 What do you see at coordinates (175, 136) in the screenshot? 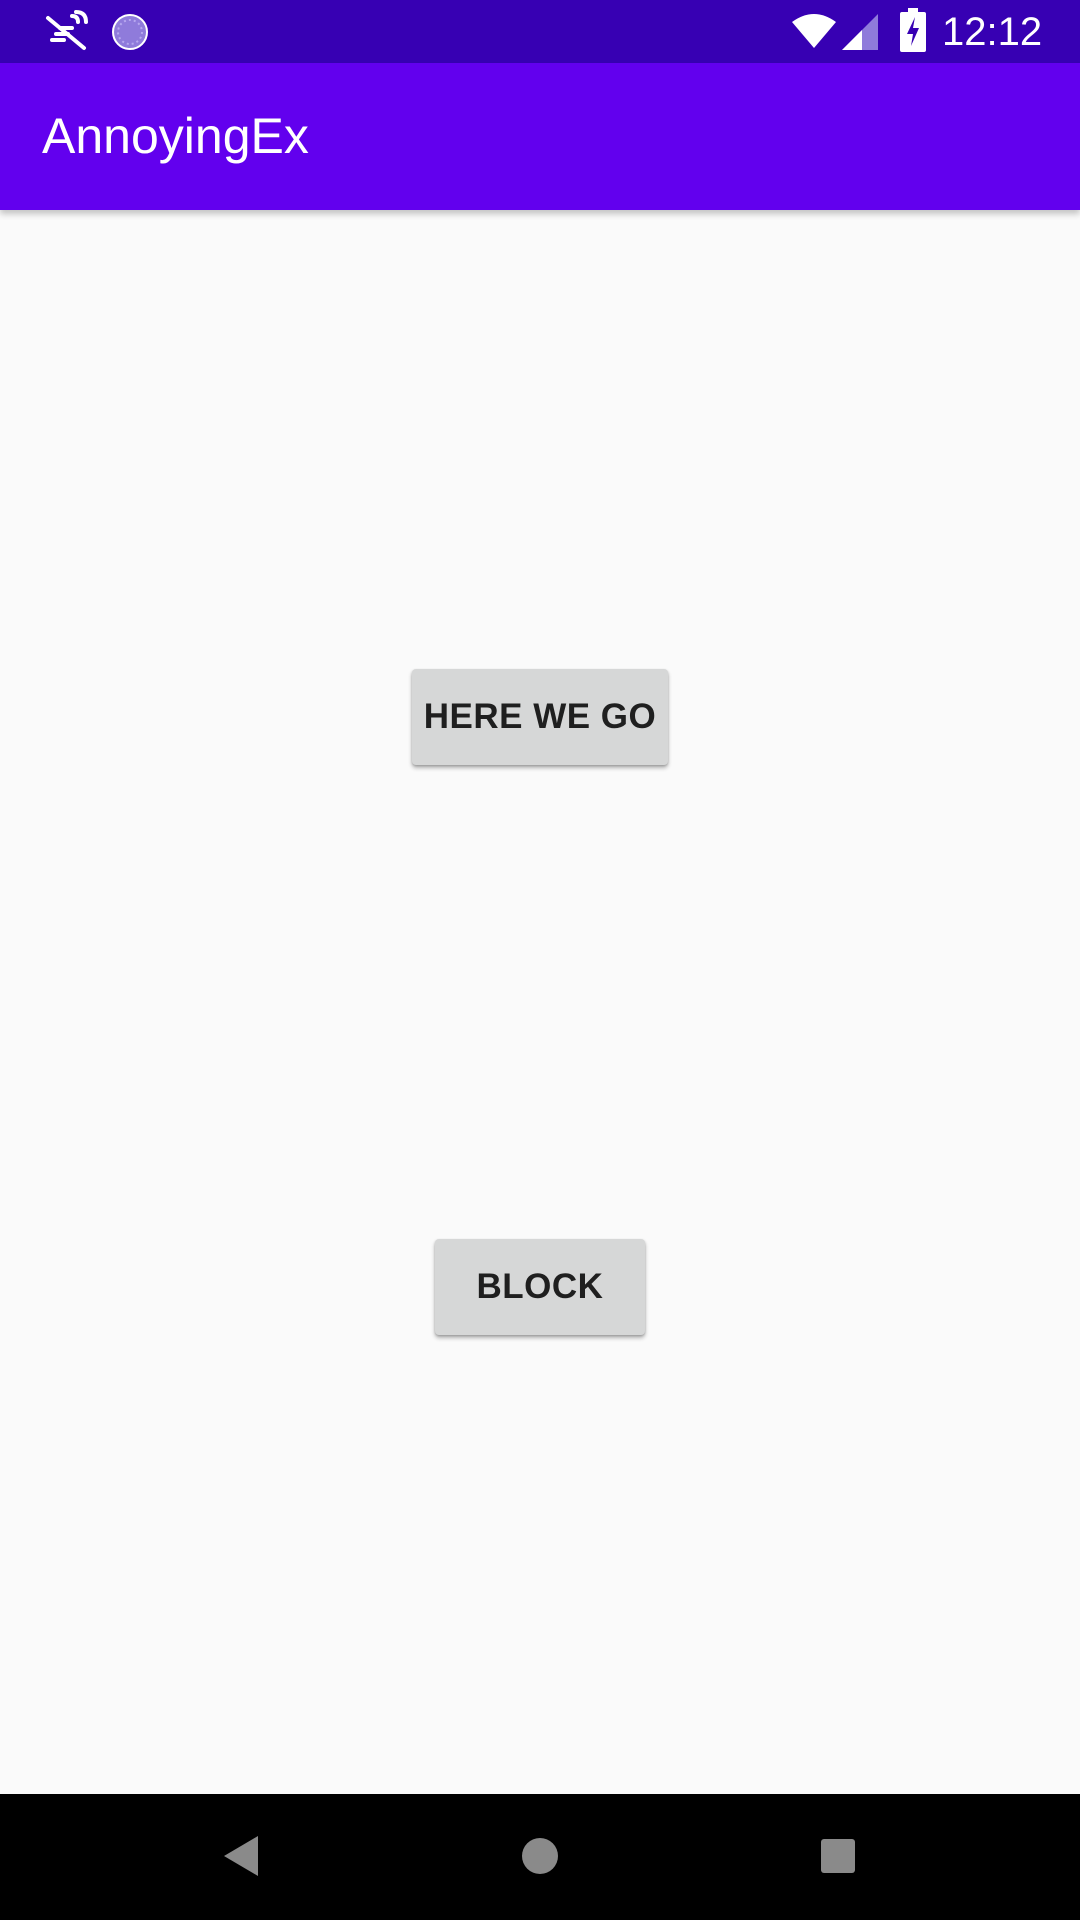
I see `app-title: AnnoyingEx` at bounding box center [175, 136].